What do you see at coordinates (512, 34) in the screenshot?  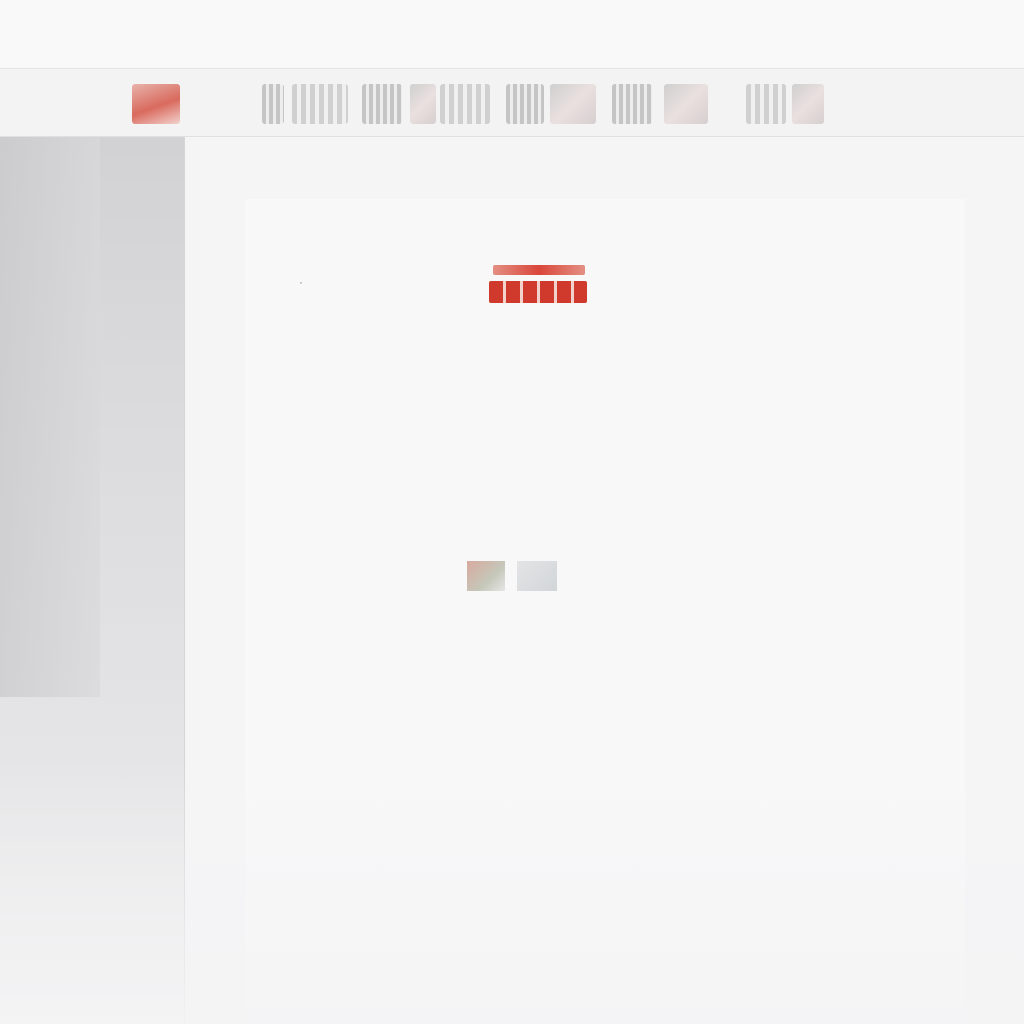 I see `title-bar` at bounding box center [512, 34].